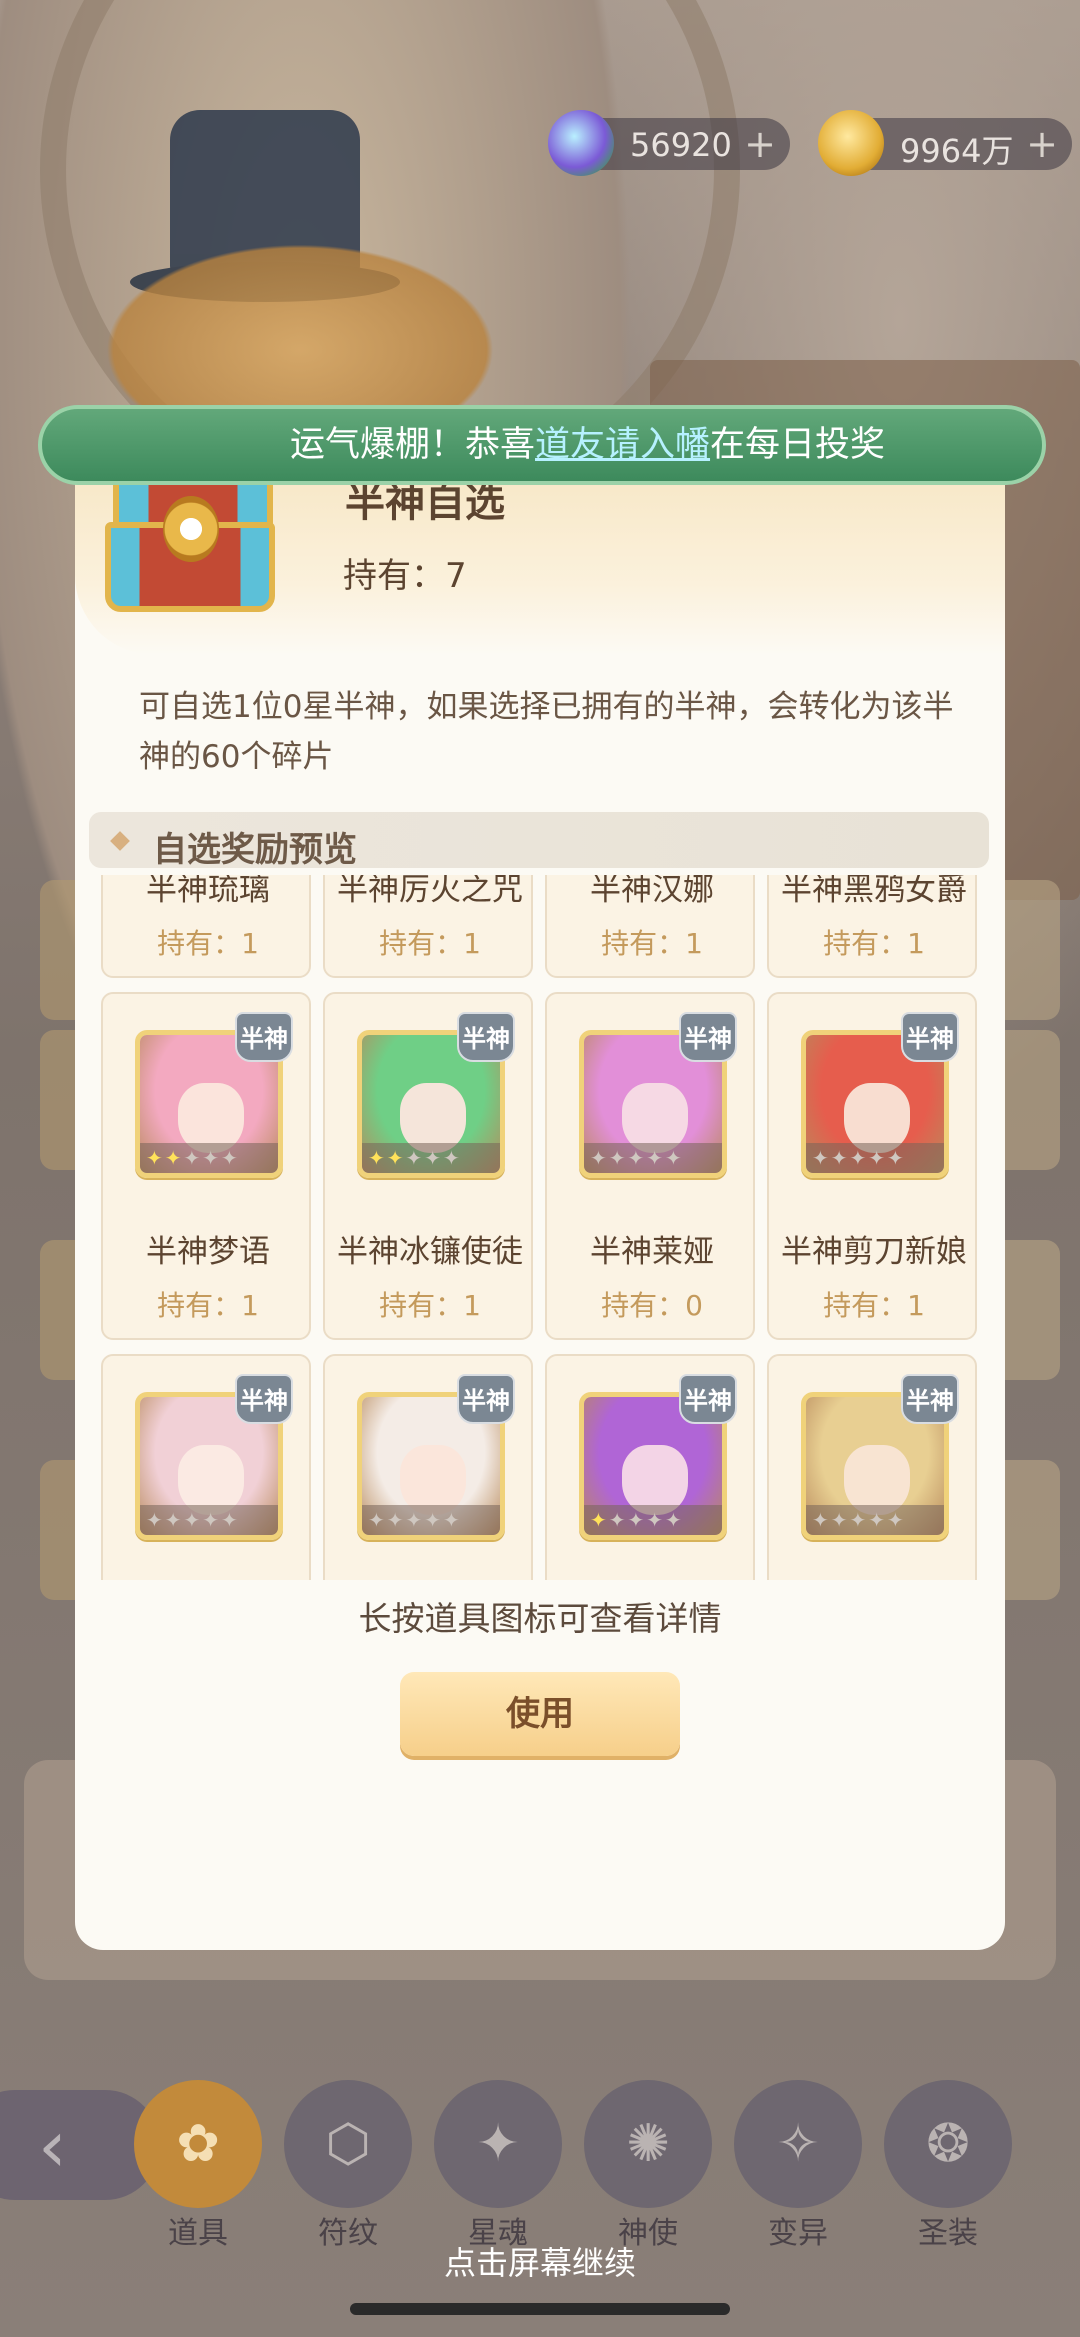  What do you see at coordinates (652, 1305) in the screenshot?
I see `character-owned-count: 持有：0` at bounding box center [652, 1305].